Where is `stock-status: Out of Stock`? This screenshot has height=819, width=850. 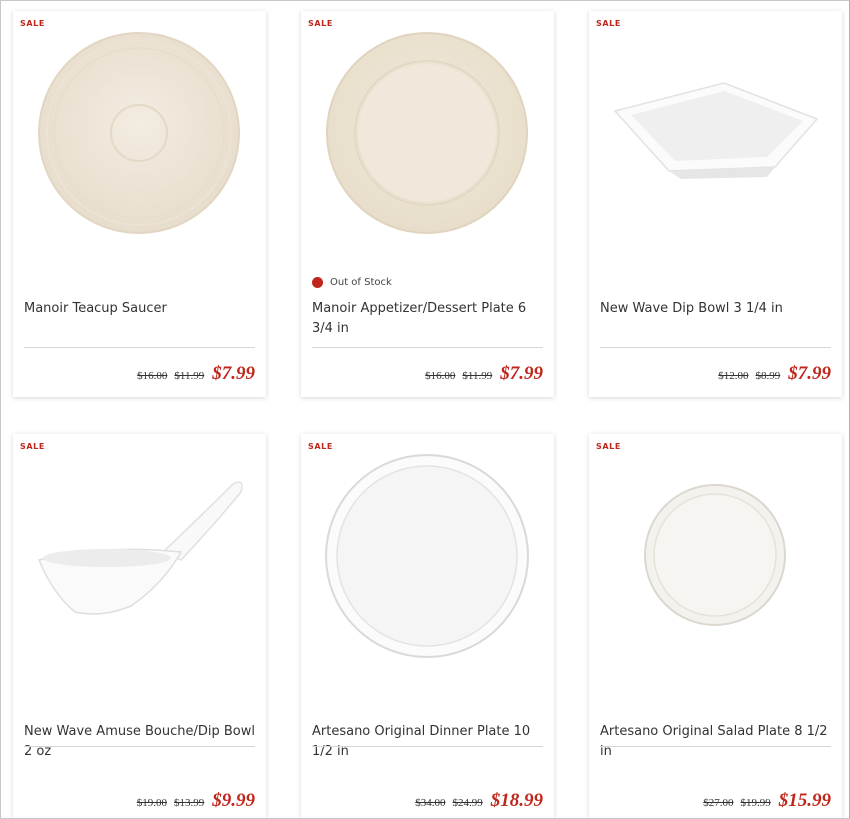
stock-status: Out of Stock is located at coordinates (352, 282).